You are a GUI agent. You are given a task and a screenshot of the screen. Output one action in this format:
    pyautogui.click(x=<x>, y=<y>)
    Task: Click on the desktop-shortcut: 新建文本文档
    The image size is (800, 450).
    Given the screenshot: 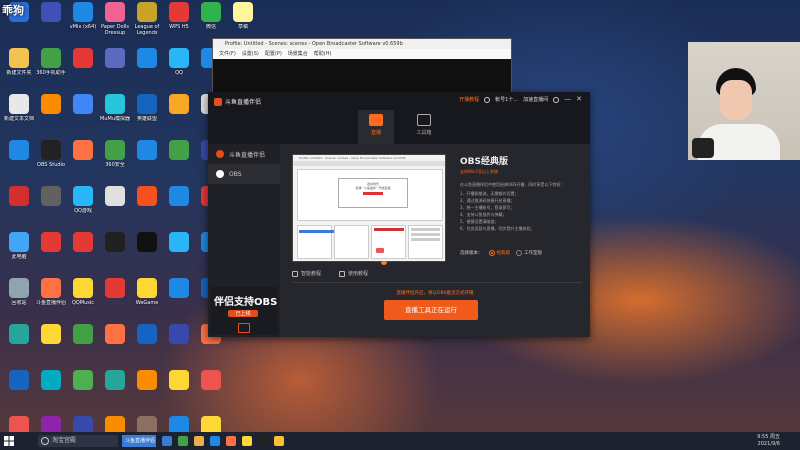 What is the action you would take?
    pyautogui.click(x=19, y=114)
    